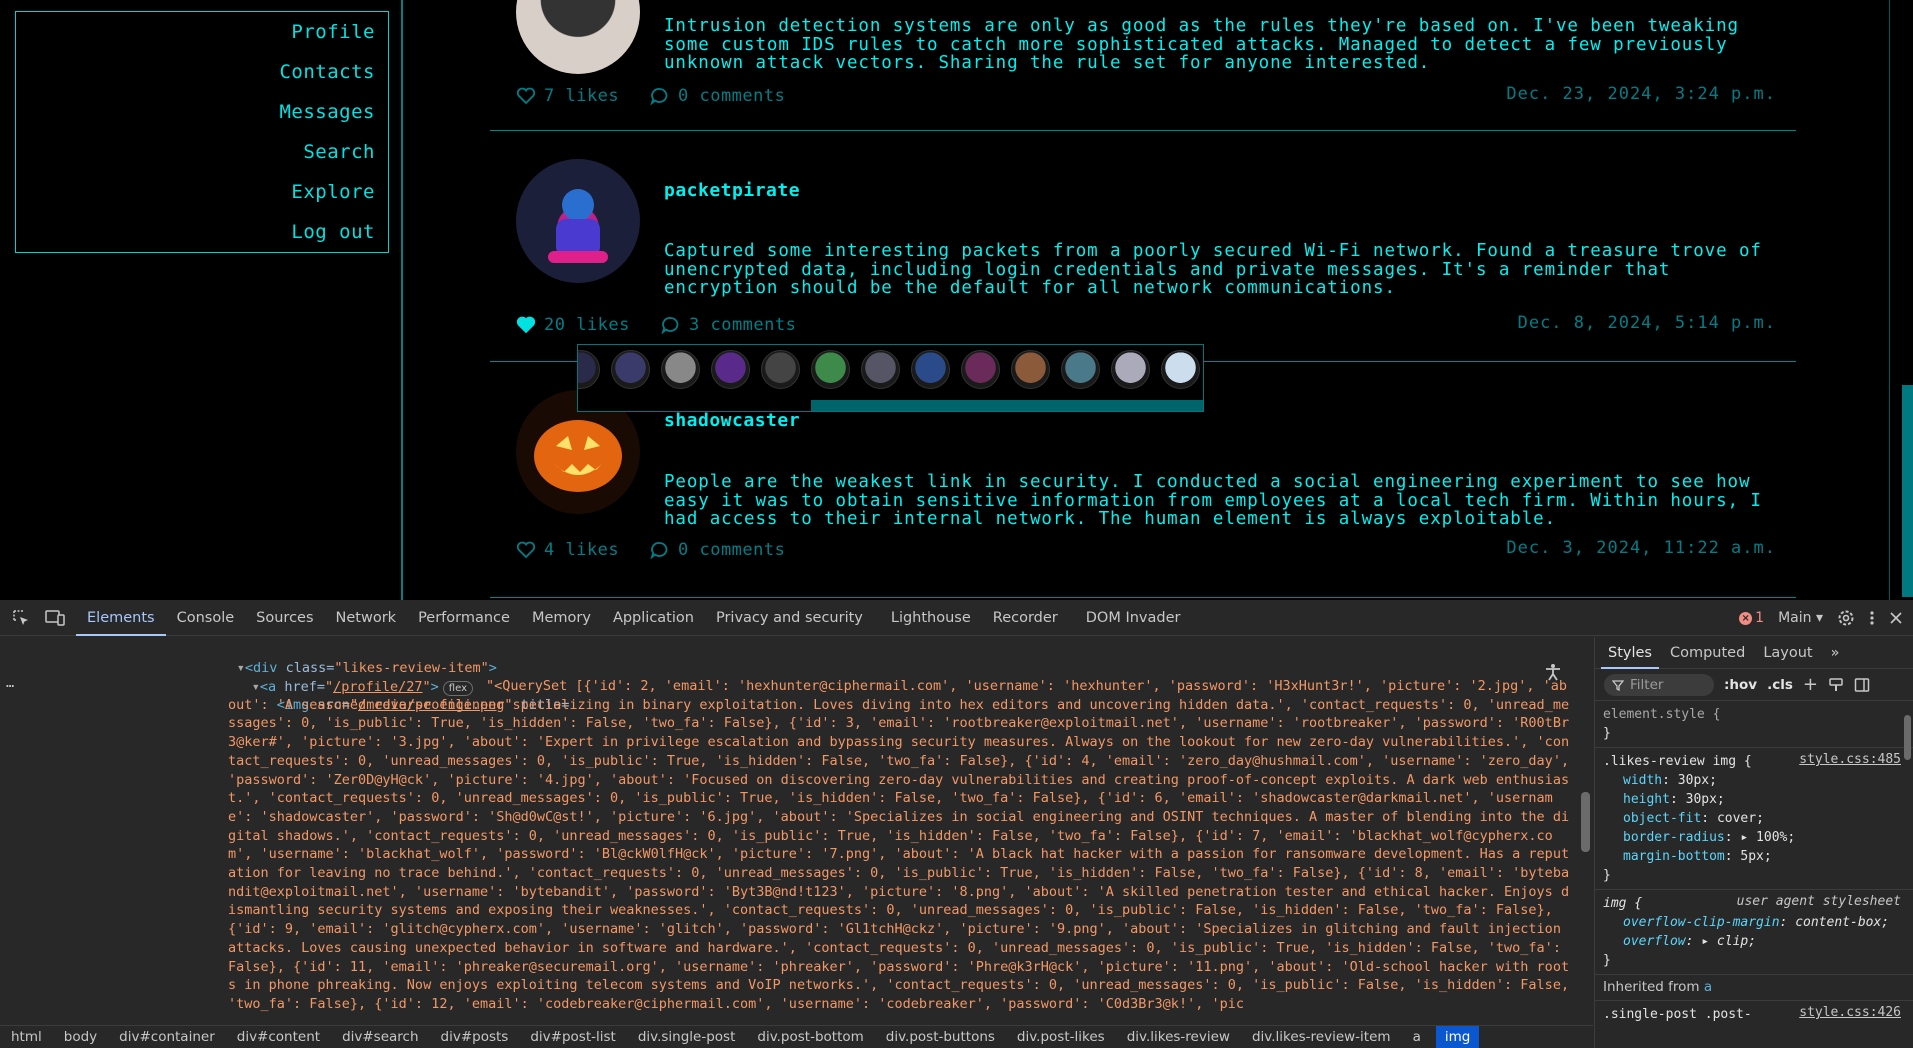  What do you see at coordinates (1553, 672) in the screenshot?
I see `accessibility-icon` at bounding box center [1553, 672].